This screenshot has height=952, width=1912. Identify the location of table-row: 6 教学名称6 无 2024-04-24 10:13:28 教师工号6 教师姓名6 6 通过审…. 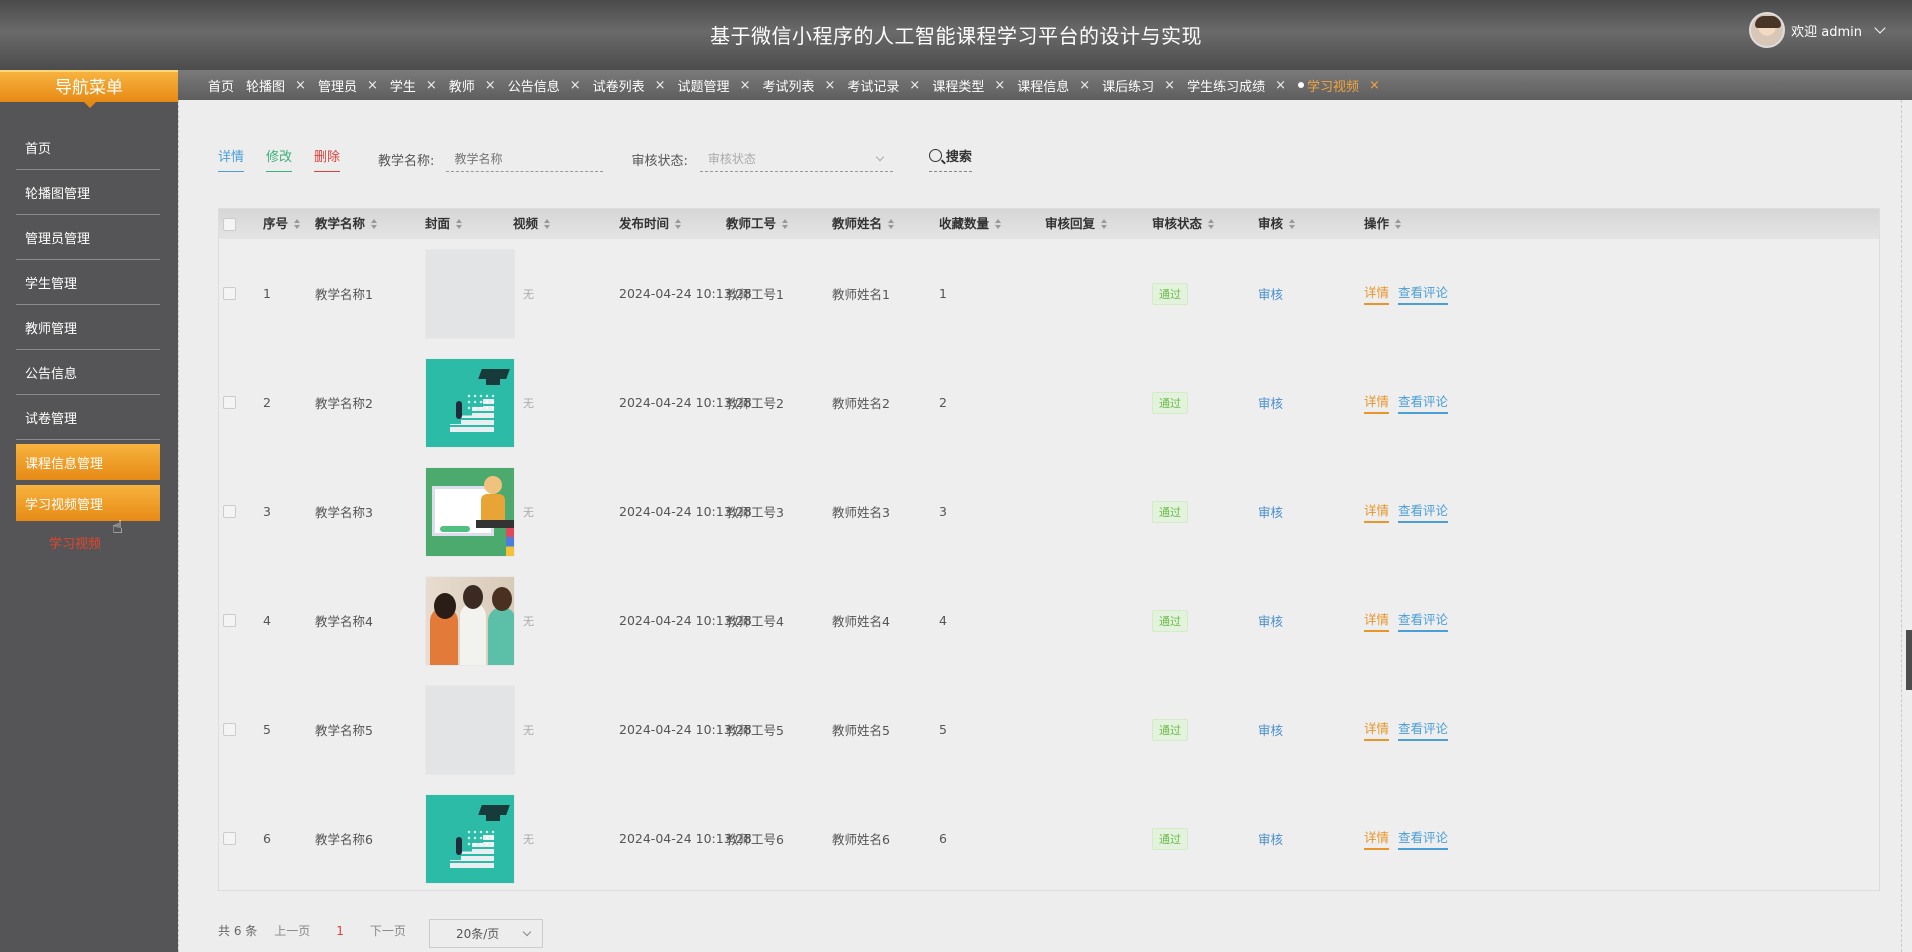
(1049, 838).